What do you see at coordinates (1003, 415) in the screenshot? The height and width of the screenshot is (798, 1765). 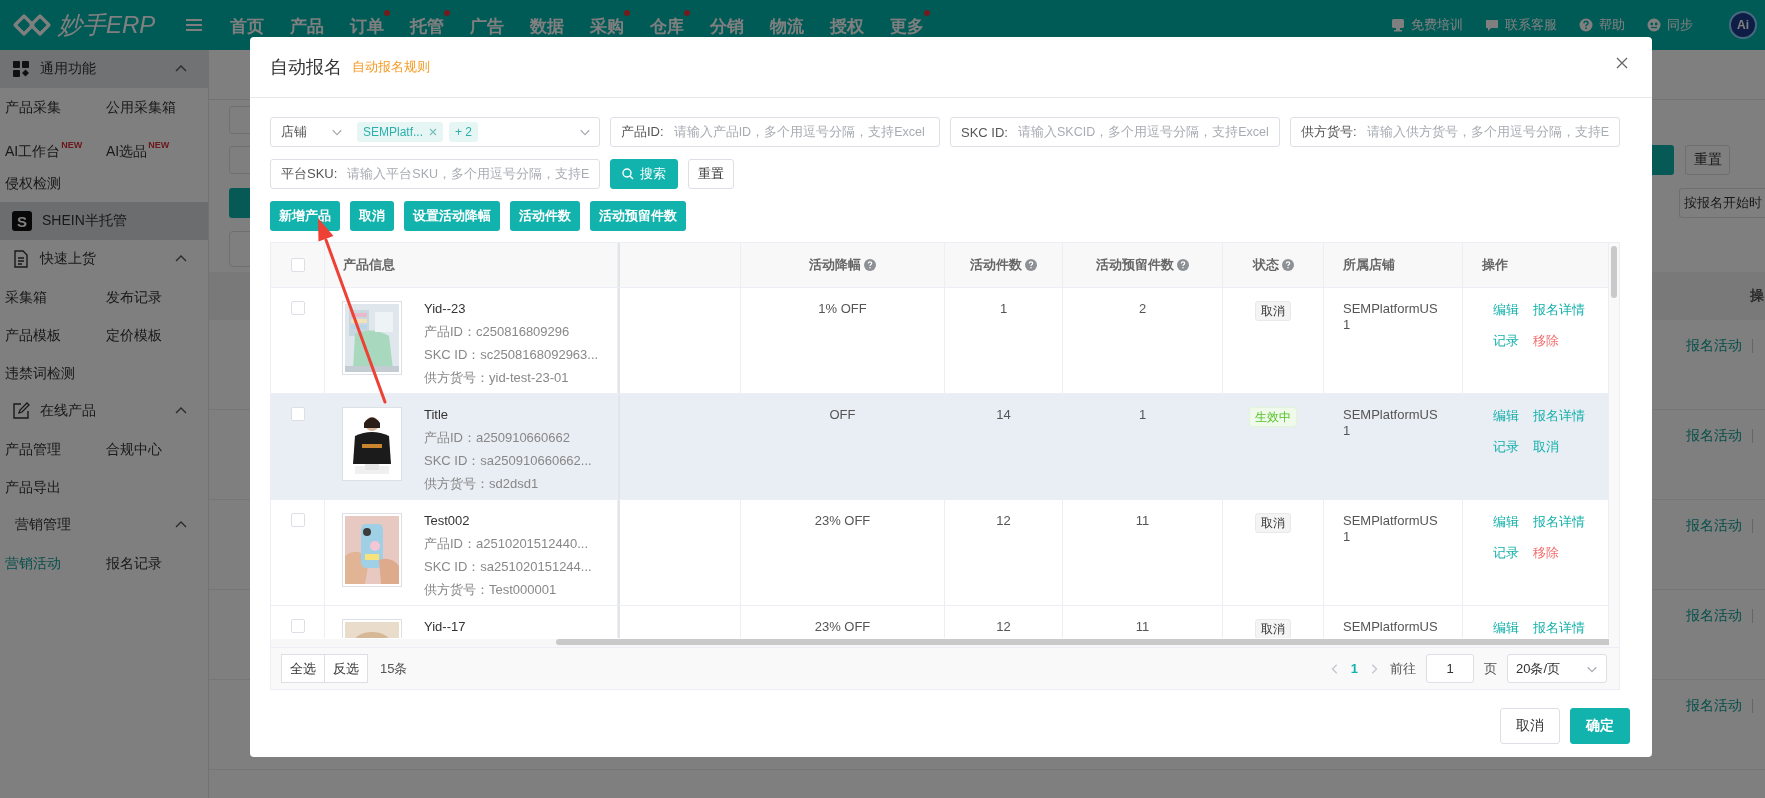 I see `table-cell: 14` at bounding box center [1003, 415].